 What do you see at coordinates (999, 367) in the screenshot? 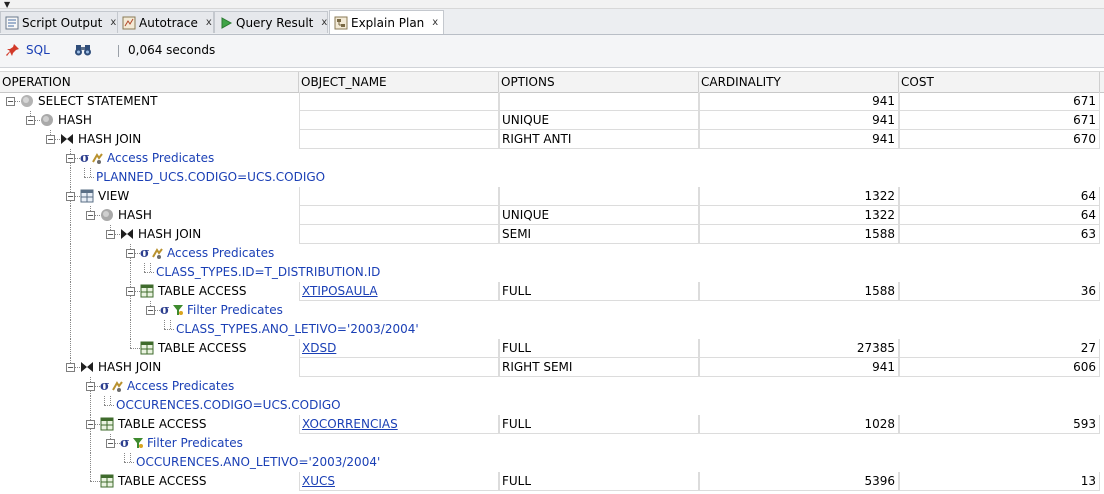
I see `cost-cell: 606` at bounding box center [999, 367].